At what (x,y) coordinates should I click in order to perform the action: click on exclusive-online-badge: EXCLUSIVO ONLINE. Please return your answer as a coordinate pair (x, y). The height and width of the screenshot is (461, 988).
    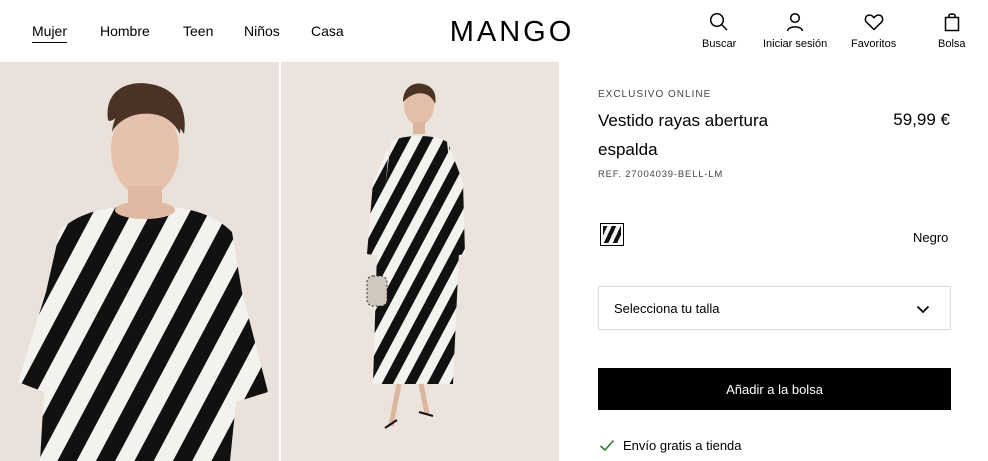
    Looking at the image, I should click on (655, 94).